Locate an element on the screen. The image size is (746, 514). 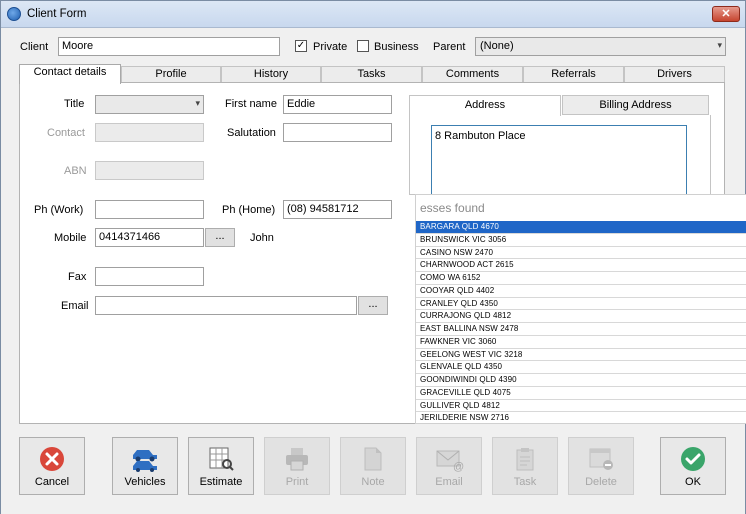
email-button: @ Email is located at coordinates (449, 466).